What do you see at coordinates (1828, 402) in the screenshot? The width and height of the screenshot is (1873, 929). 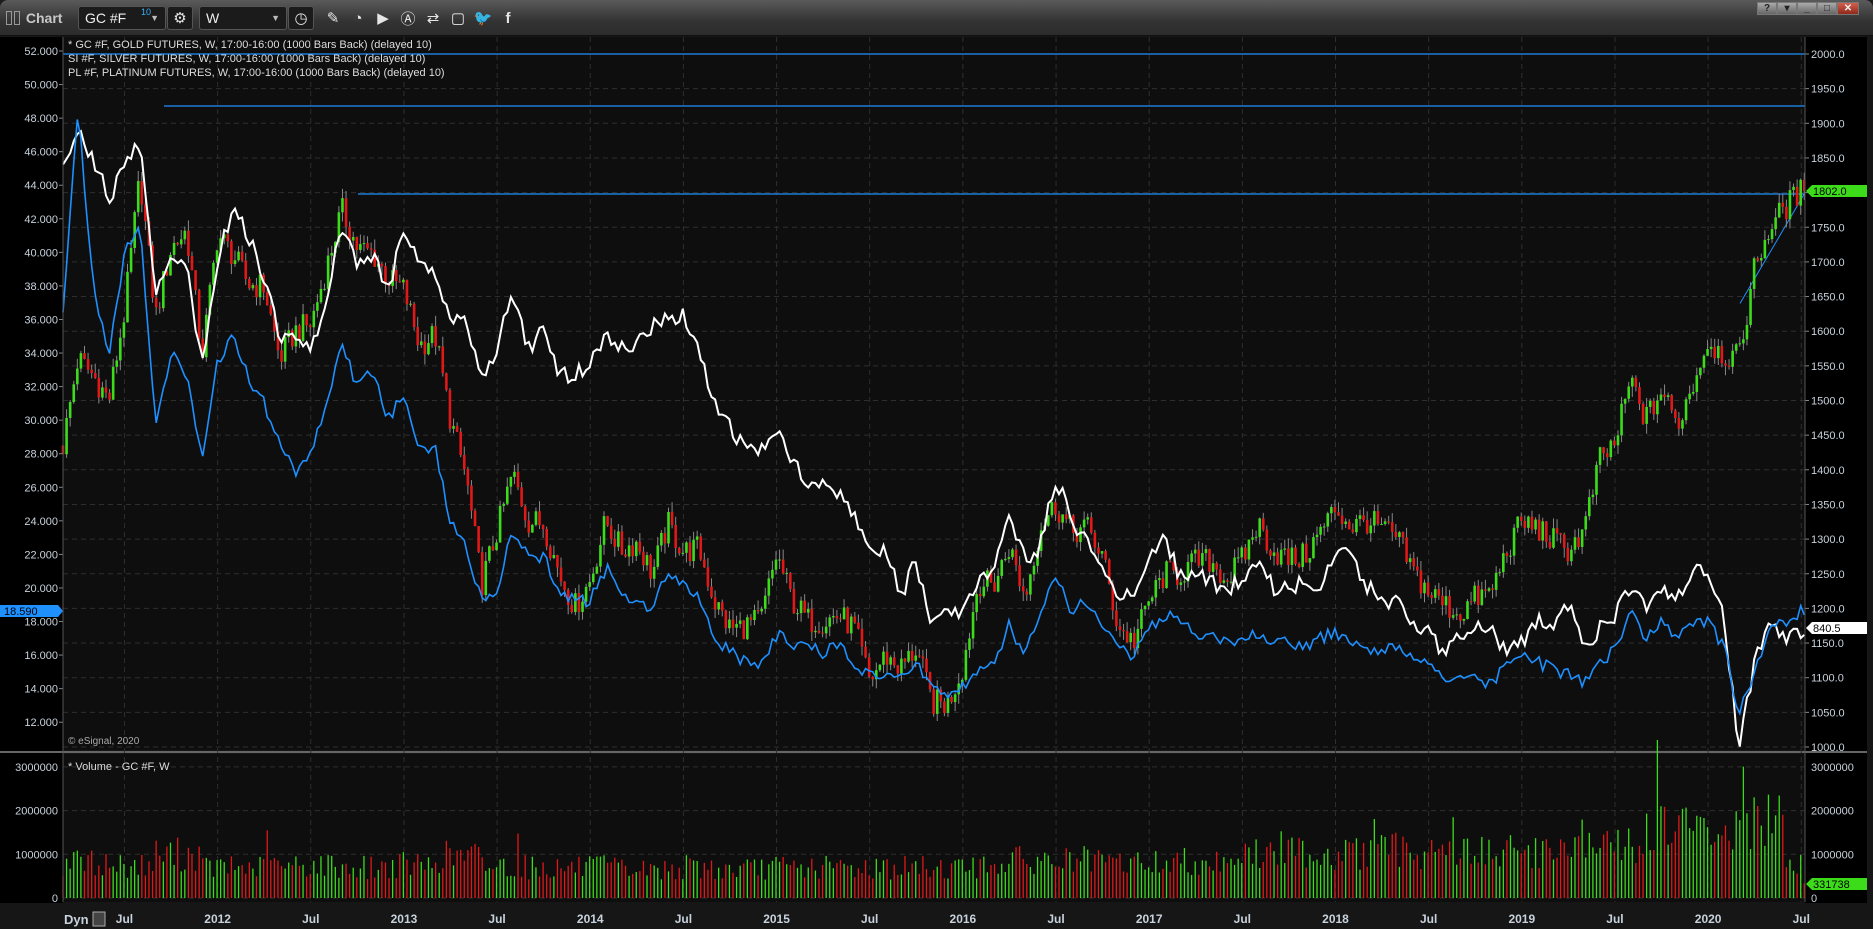 I see `right-axis-tick: 1500.0` at bounding box center [1828, 402].